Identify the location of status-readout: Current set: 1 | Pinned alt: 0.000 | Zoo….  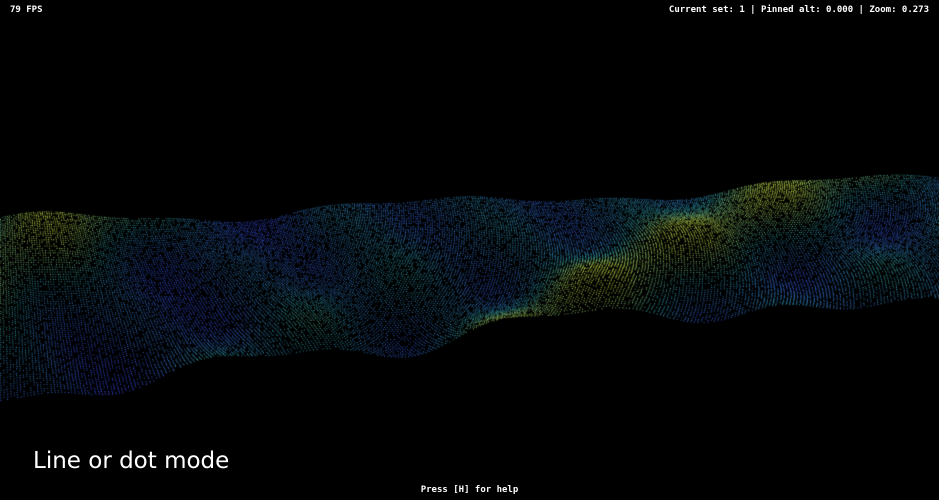
(798, 10).